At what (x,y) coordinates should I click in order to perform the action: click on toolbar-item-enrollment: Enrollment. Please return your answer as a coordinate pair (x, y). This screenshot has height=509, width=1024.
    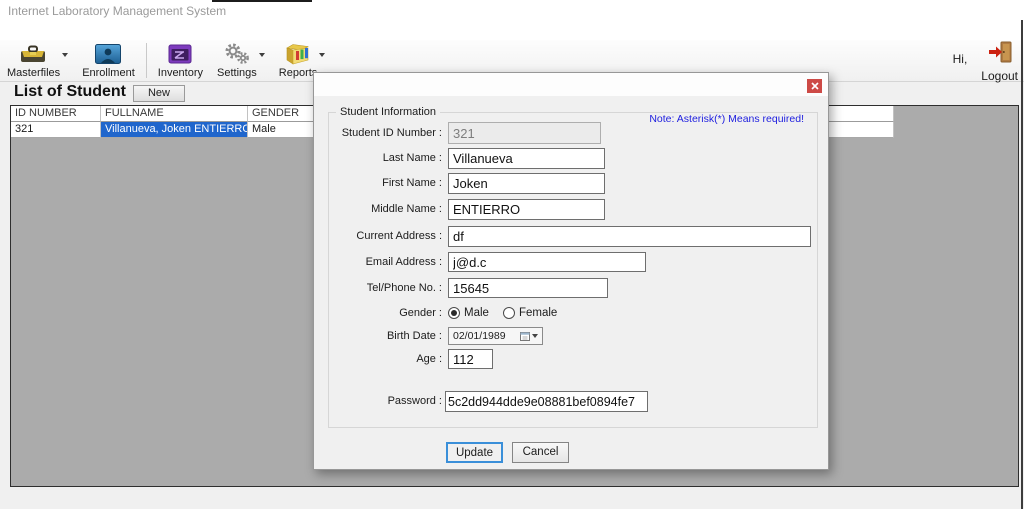
    Looking at the image, I should click on (108, 60).